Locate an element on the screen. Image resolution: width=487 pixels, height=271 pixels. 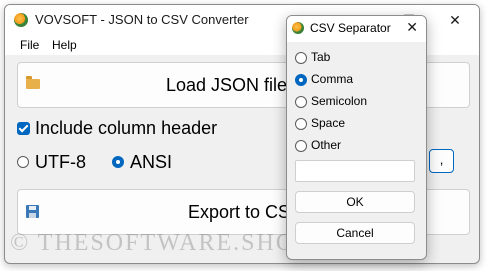
load-json-label: Load JSON file is located at coordinates (227, 85).